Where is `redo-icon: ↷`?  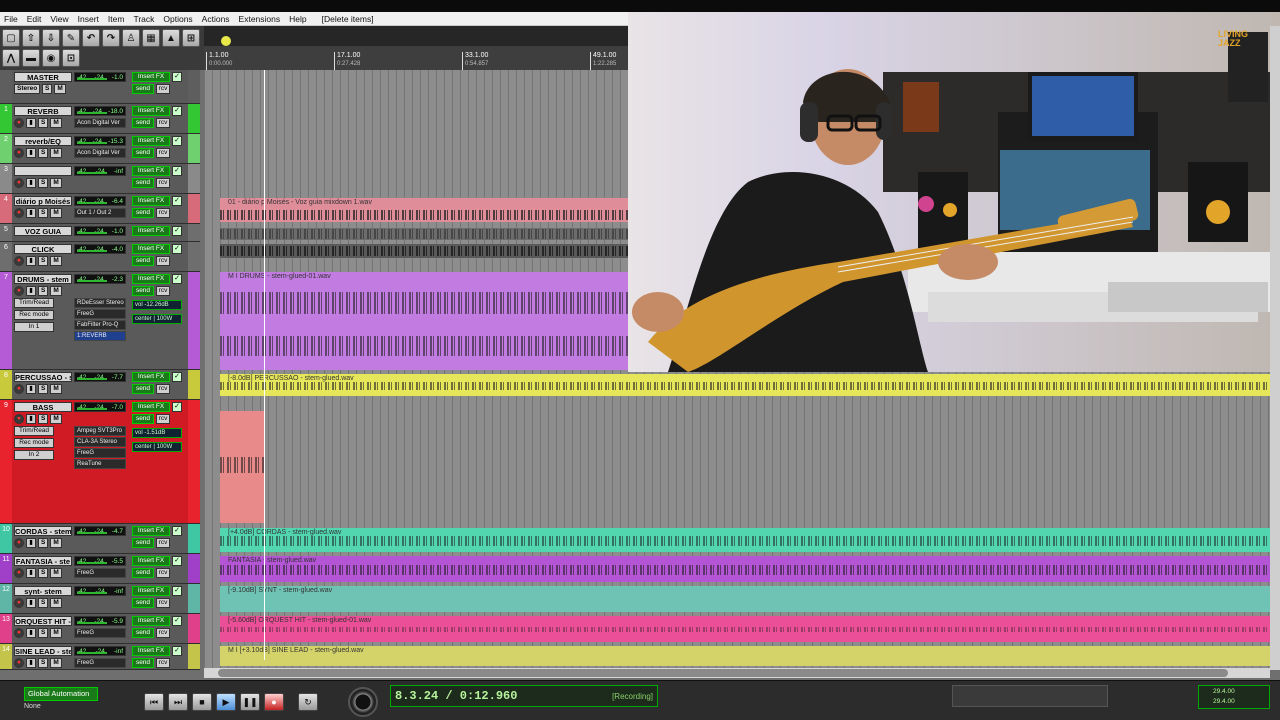 redo-icon: ↷ is located at coordinates (111, 38).